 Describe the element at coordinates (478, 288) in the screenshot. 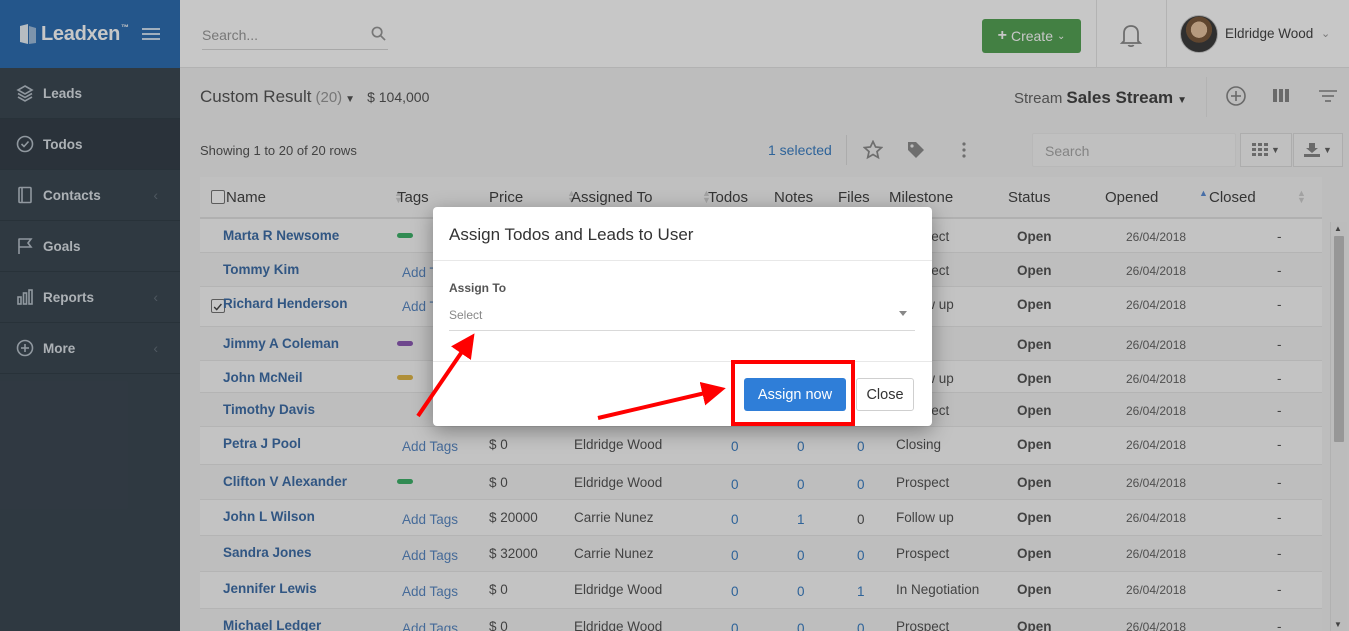

I see `assign-to-label: Assign To` at that location.